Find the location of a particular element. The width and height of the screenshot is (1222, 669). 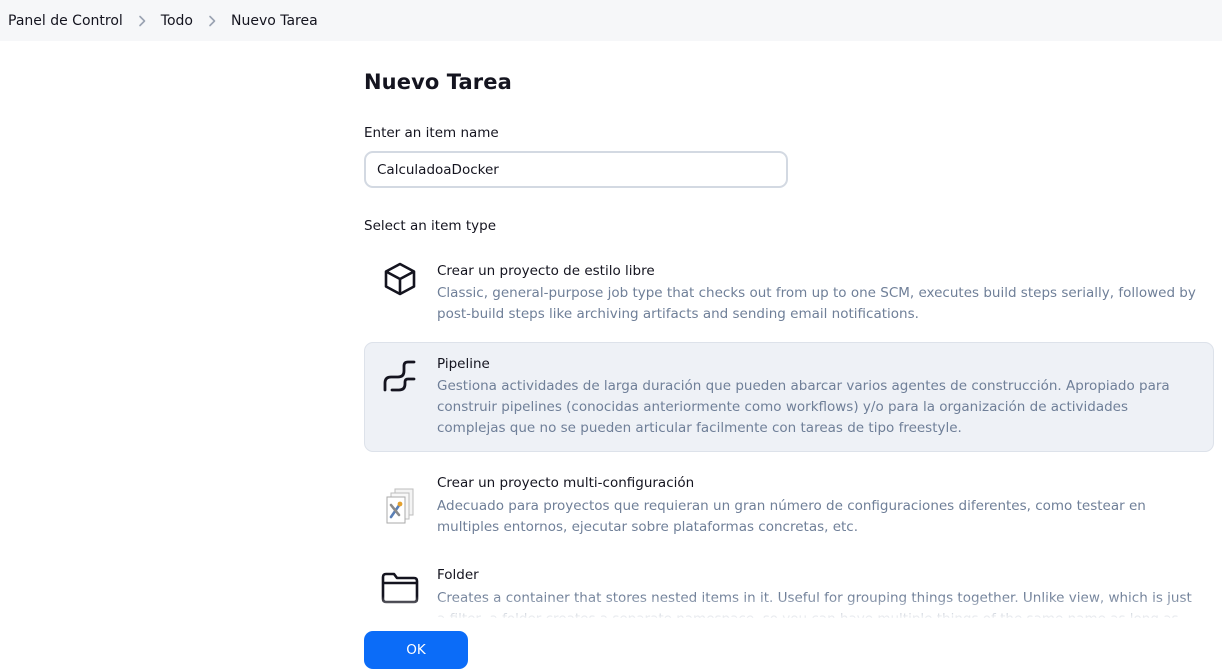

item-type-title: Folder is located at coordinates (458, 575).